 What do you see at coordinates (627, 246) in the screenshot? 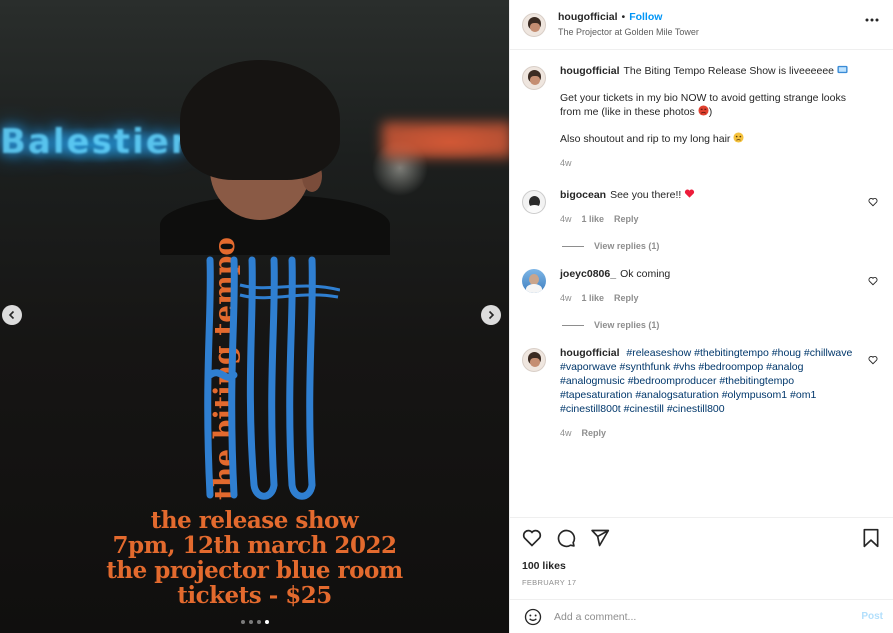
I see `view-replies-label: View replies (1)` at bounding box center [627, 246].